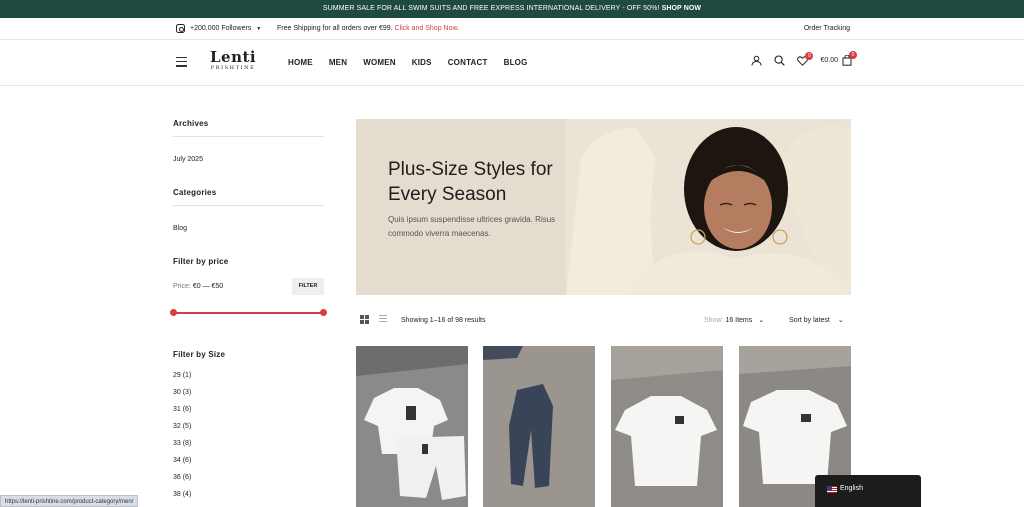 This screenshot has width=1024, height=507. I want to click on filter-price-title: Filter by price, so click(201, 261).